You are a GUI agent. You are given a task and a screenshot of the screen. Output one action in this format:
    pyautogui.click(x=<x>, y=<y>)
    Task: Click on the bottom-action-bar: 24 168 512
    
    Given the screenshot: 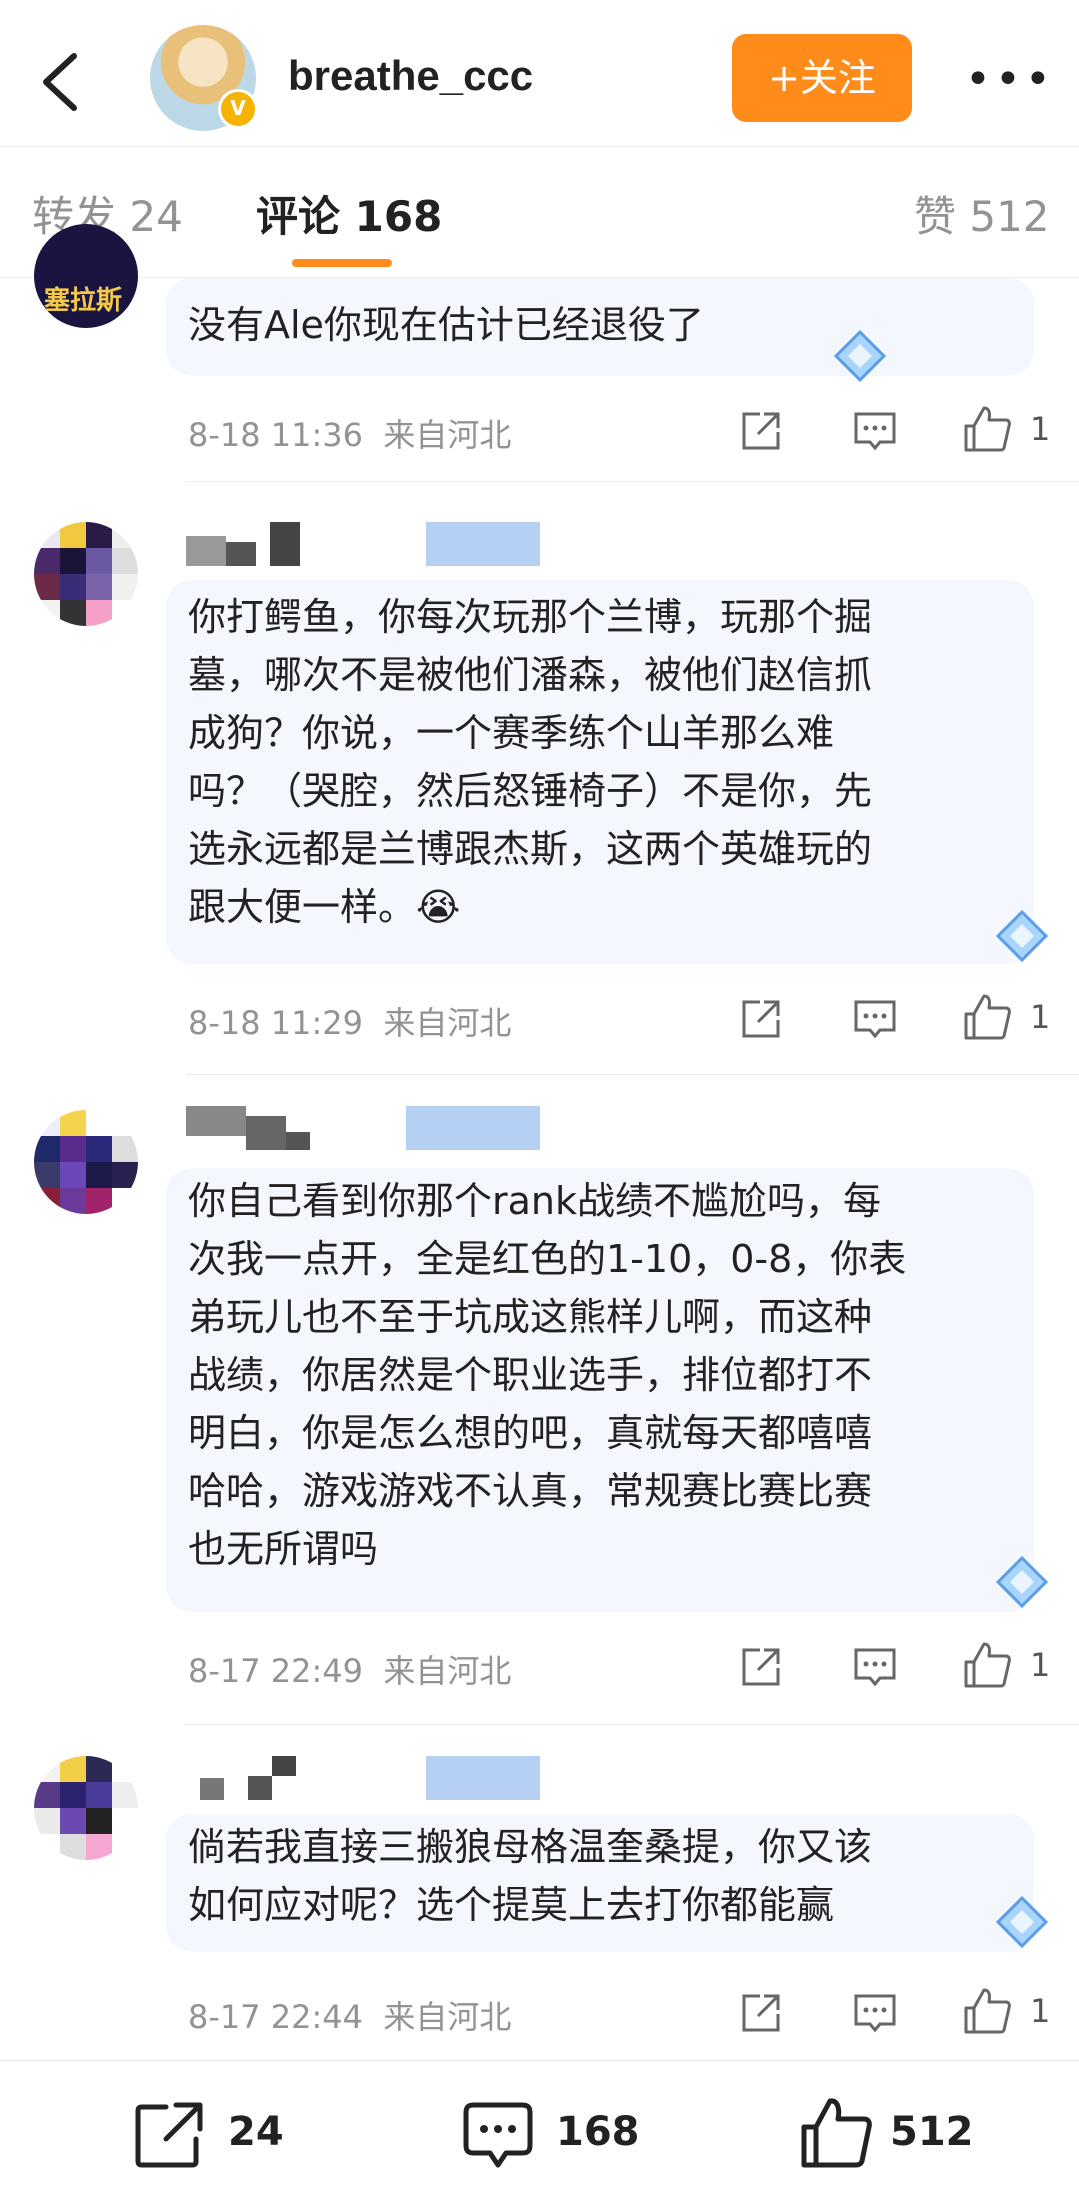 What is the action you would take?
    pyautogui.click(x=539, y=2134)
    